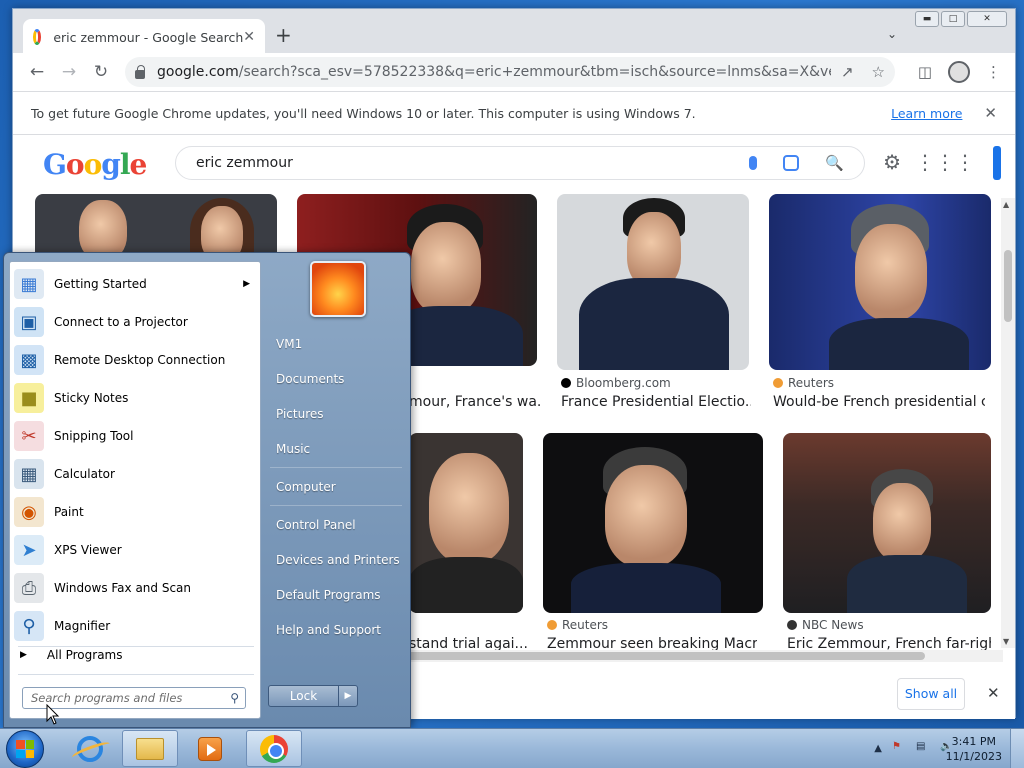 Image resolution: width=1024 pixels, height=768 pixels. What do you see at coordinates (249, 37) in the screenshot?
I see `tab-close-icon: ✕` at bounding box center [249, 37].